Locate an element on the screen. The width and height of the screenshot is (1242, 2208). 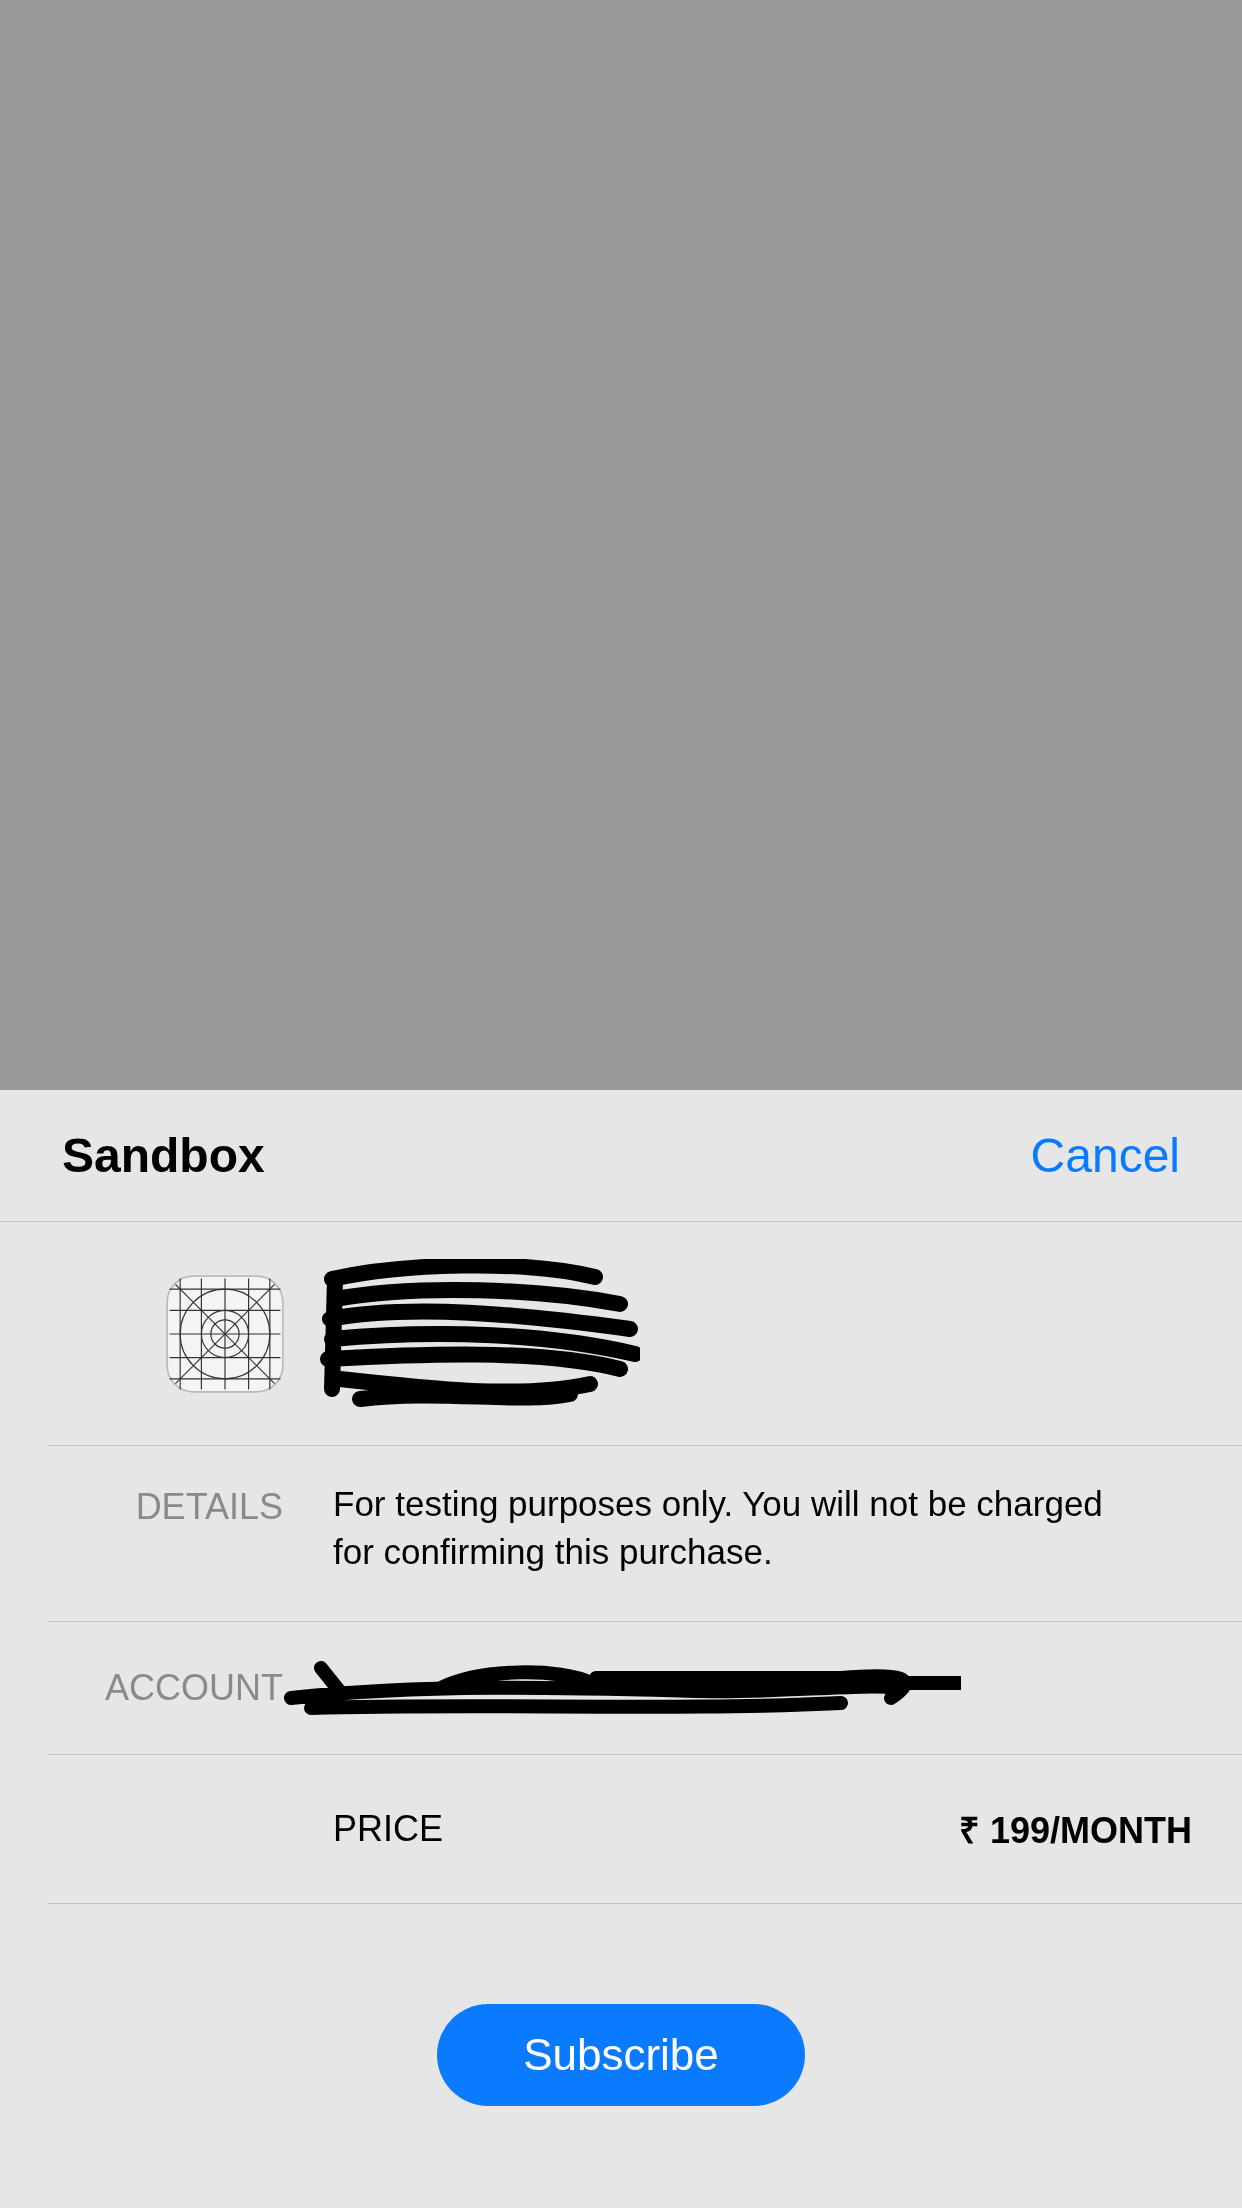
price-value: ₹ 199/MONTH is located at coordinates (1075, 1830).